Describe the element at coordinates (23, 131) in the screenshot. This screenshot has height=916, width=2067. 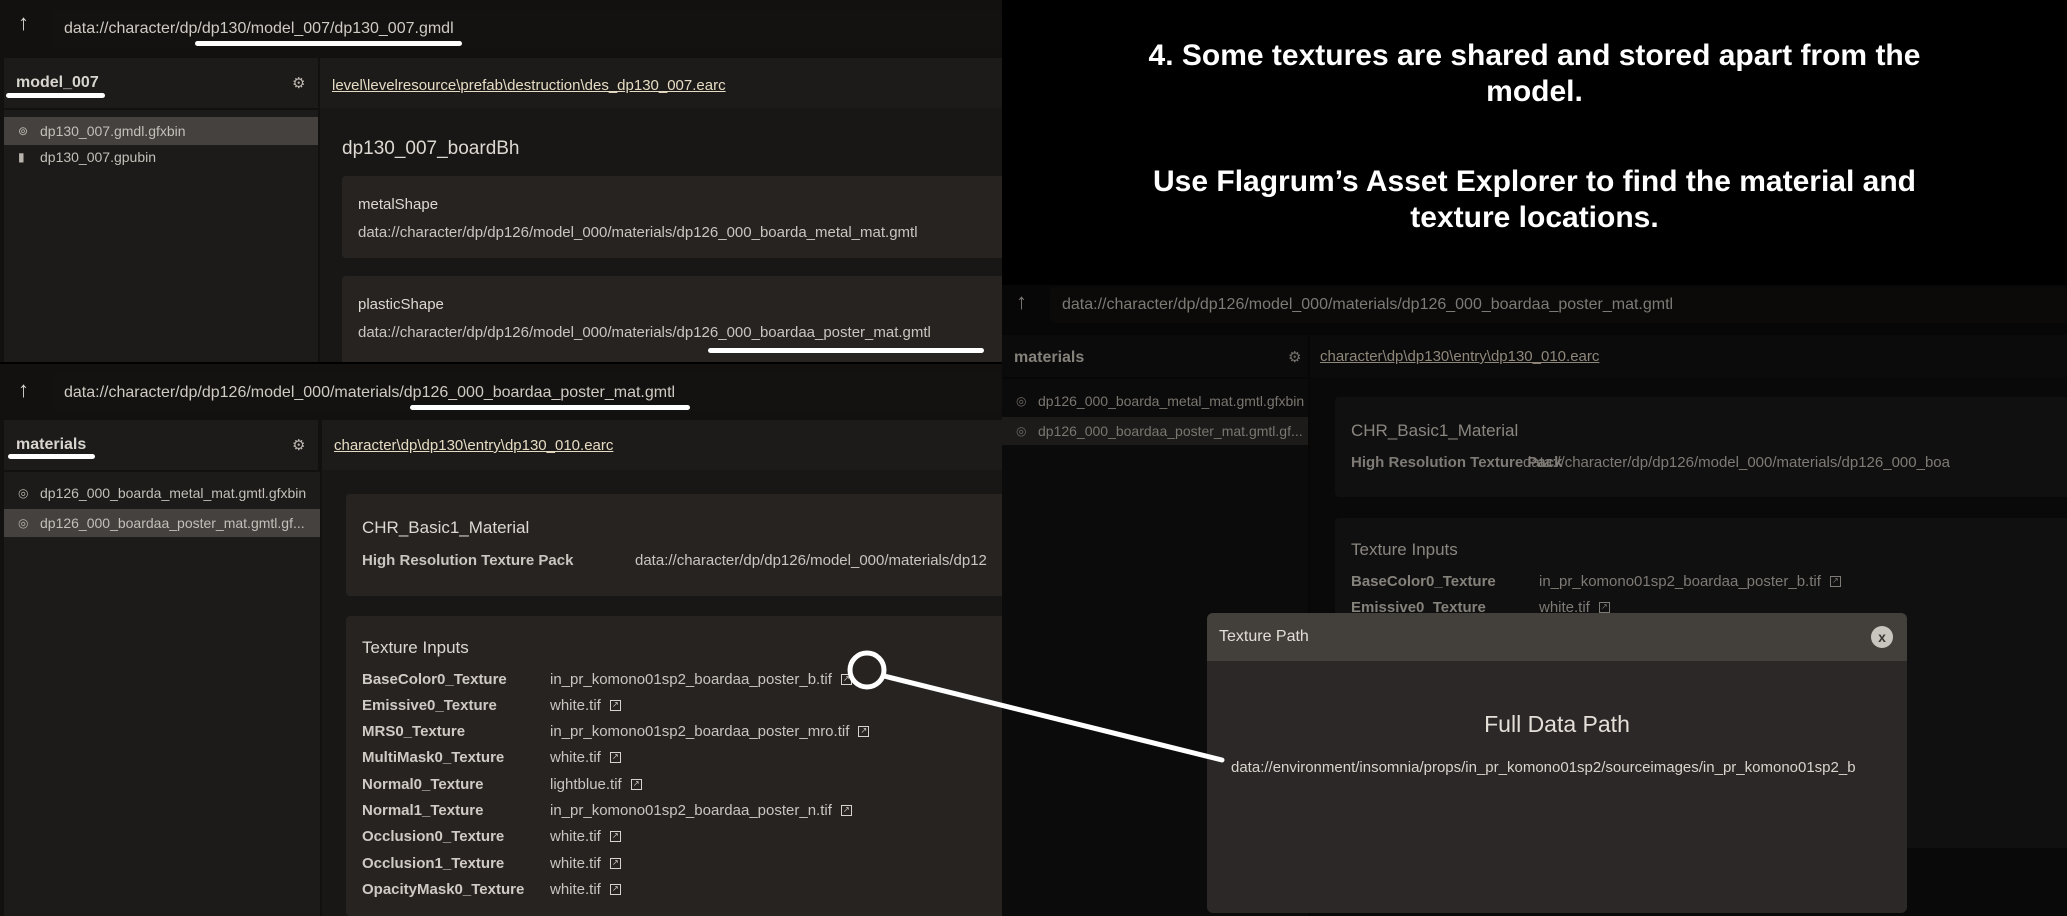
I see `model-icon: ⊚` at that location.